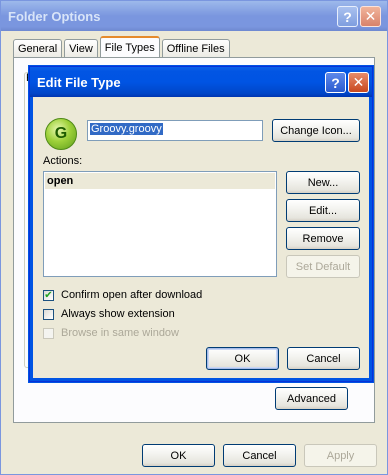  I want to click on edit-file-type-titlebar: Edit File Type ? ✕, so click(201, 82).